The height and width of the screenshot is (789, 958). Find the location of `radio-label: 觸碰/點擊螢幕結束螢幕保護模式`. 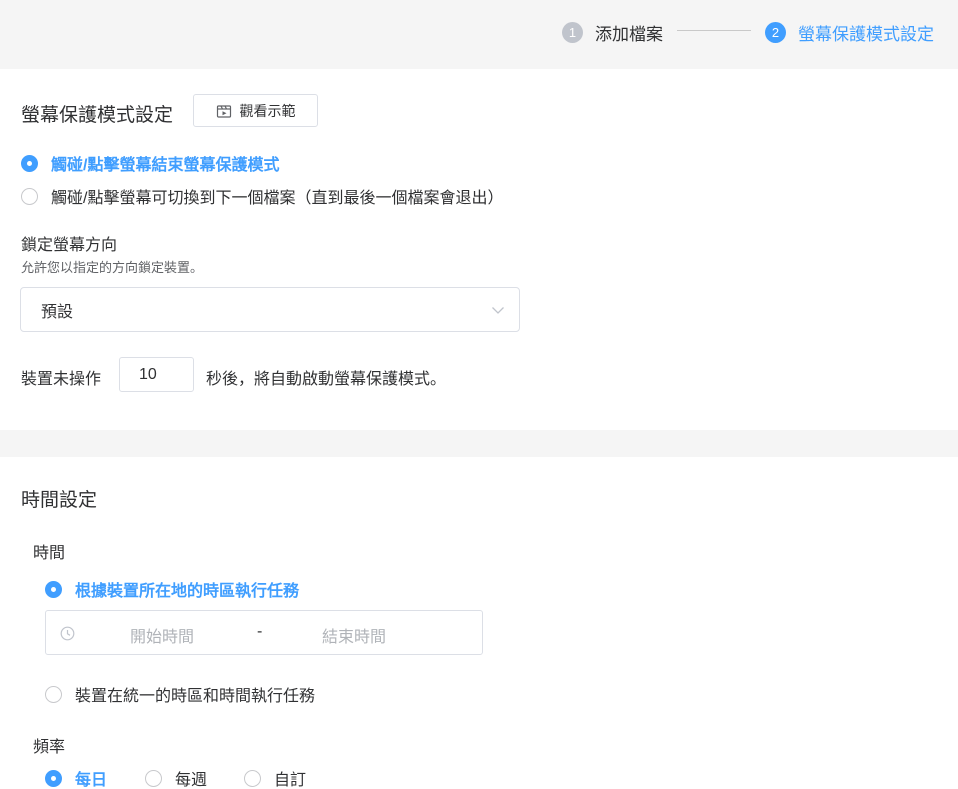

radio-label: 觸碰/點擊螢幕結束螢幕保護模式 is located at coordinates (165, 165).